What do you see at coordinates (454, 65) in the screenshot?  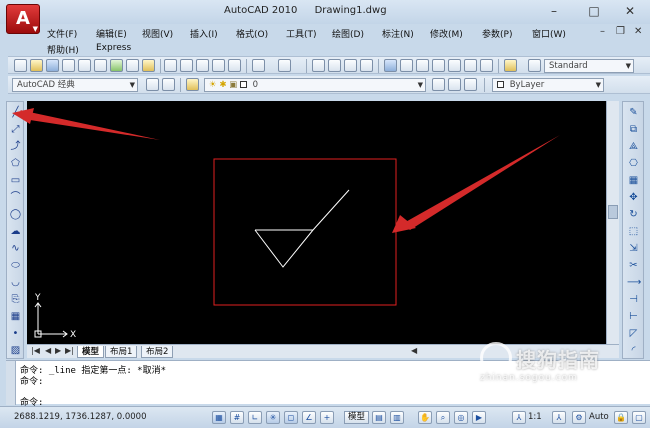 I see `markup-icon` at bounding box center [454, 65].